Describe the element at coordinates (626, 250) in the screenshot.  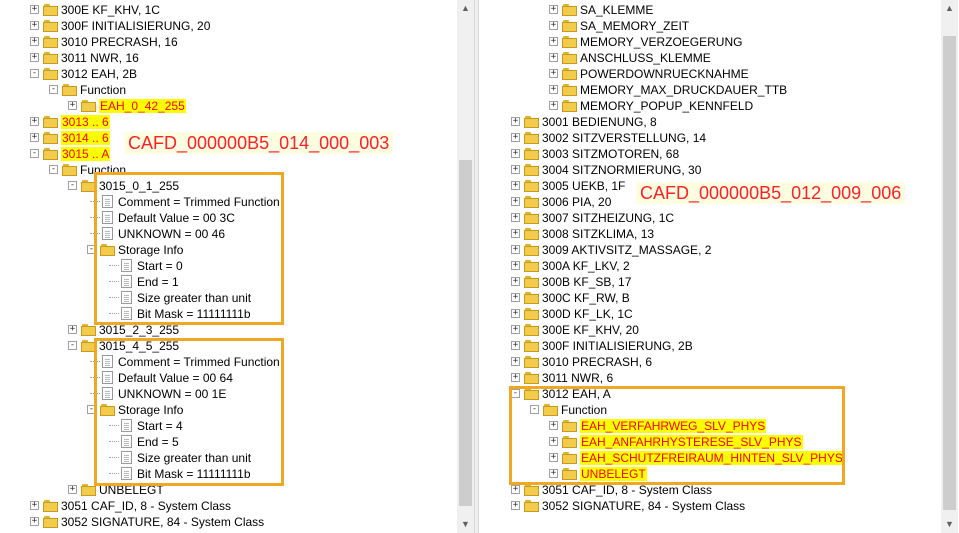
I see `tree-node-label: 3009 AKTIVSITZ_MASSAGE, 2` at that location.